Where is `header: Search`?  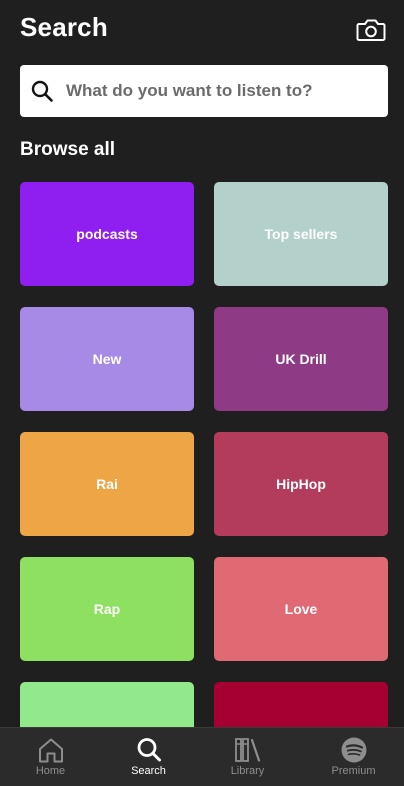
header: Search is located at coordinates (202, 30).